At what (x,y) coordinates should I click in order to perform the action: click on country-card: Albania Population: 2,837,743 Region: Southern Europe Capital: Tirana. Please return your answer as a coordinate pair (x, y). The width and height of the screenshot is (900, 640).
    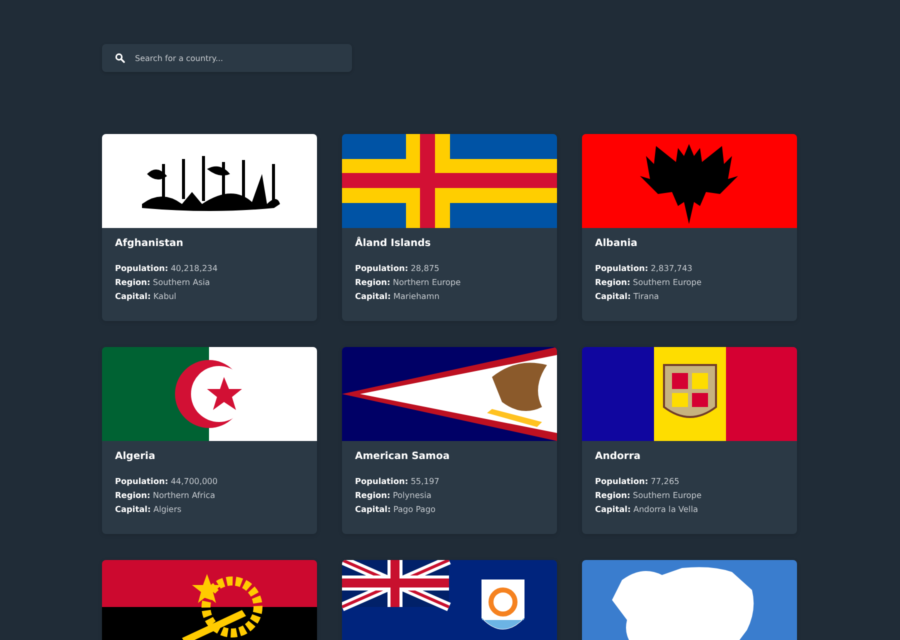
    Looking at the image, I should click on (689, 227).